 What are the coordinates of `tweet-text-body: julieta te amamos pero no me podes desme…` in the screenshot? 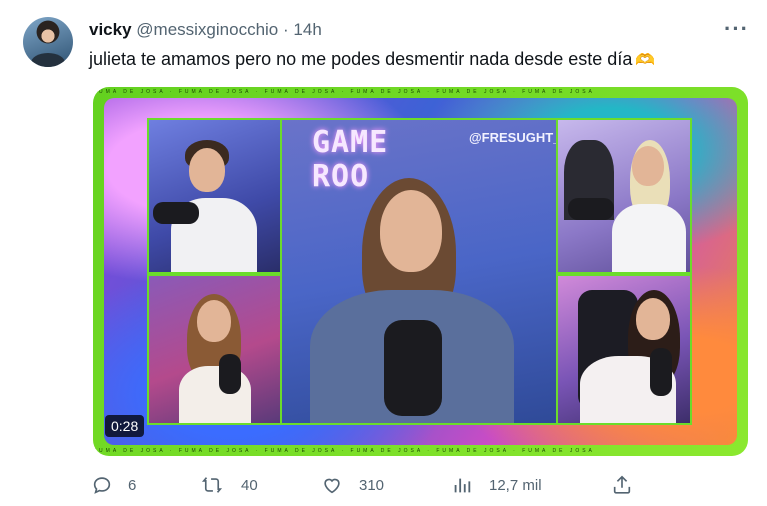 It's located at (361, 59).